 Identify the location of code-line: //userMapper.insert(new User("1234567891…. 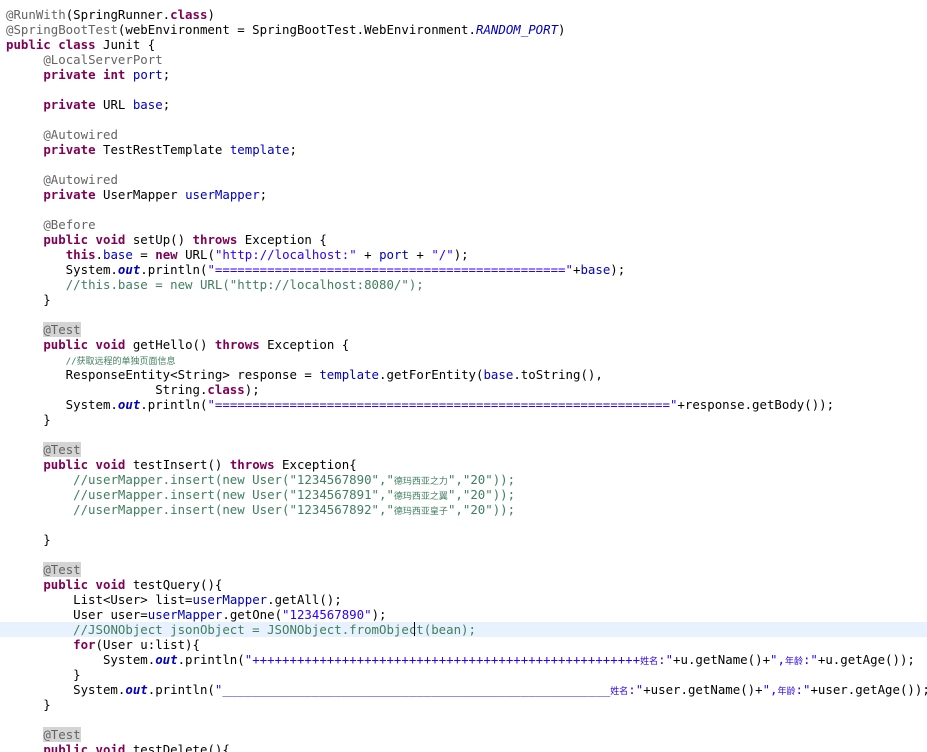
(463, 494).